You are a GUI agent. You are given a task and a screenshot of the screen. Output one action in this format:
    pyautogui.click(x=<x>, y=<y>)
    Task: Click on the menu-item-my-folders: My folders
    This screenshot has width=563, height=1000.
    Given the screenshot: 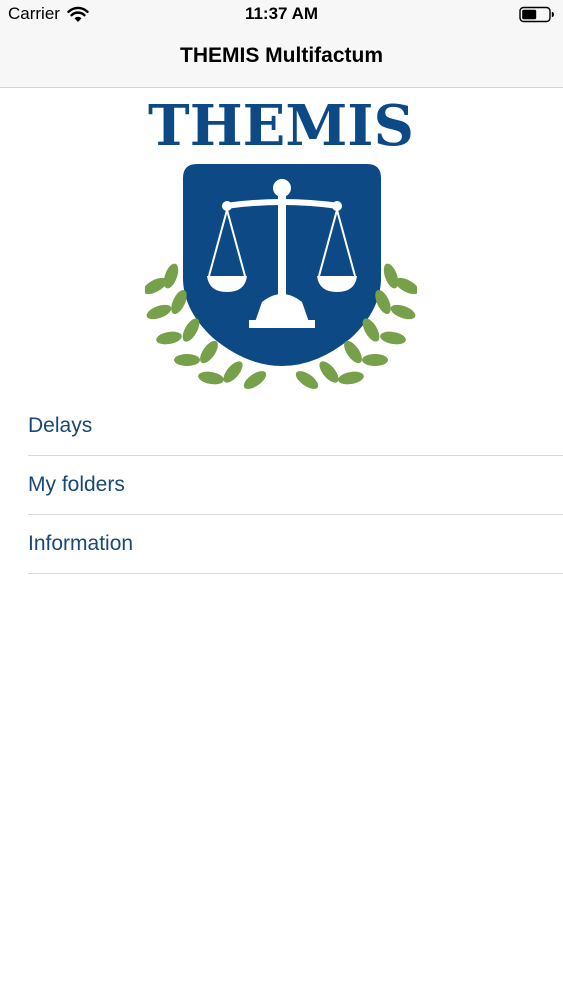 What is the action you would take?
    pyautogui.click(x=295, y=485)
    